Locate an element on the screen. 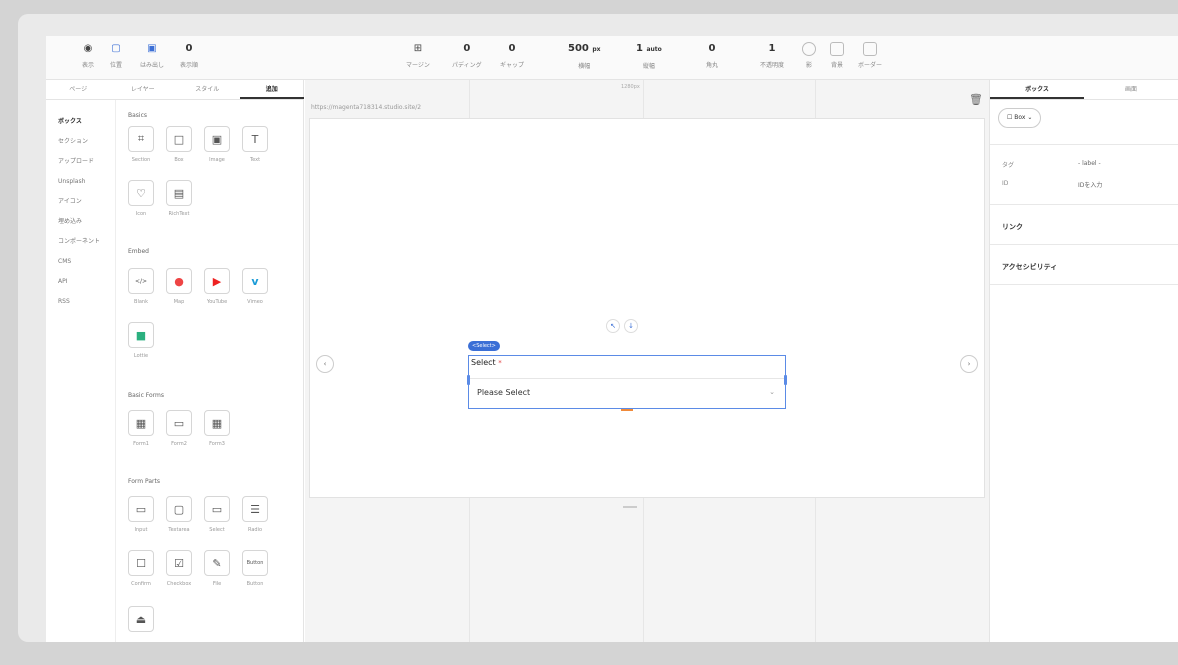  add-more-item: ⏏ is located at coordinates (141, 624).